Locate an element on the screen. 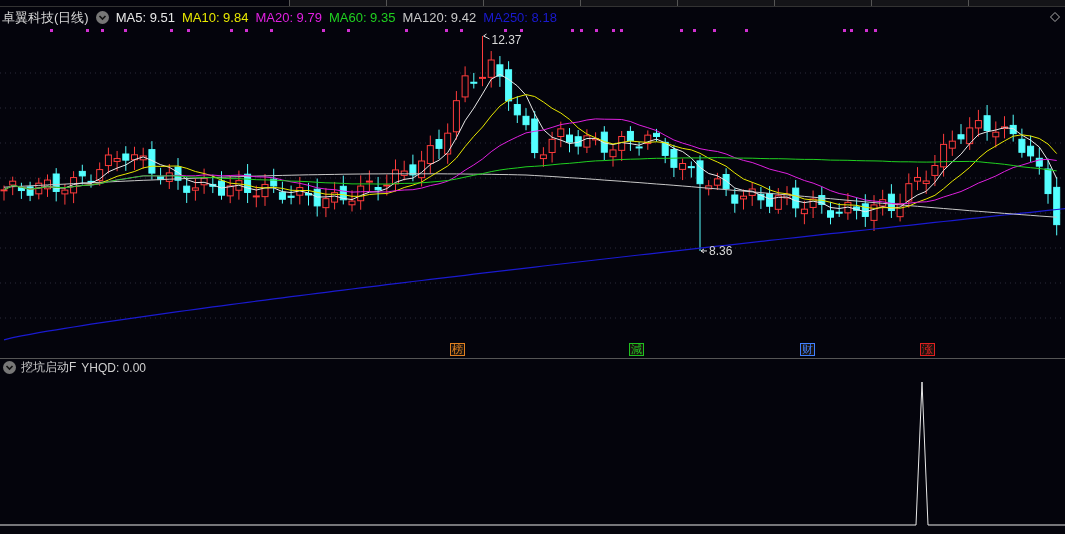 This screenshot has height=534, width=1065. low-price-label: 8.36 is located at coordinates (721, 250).